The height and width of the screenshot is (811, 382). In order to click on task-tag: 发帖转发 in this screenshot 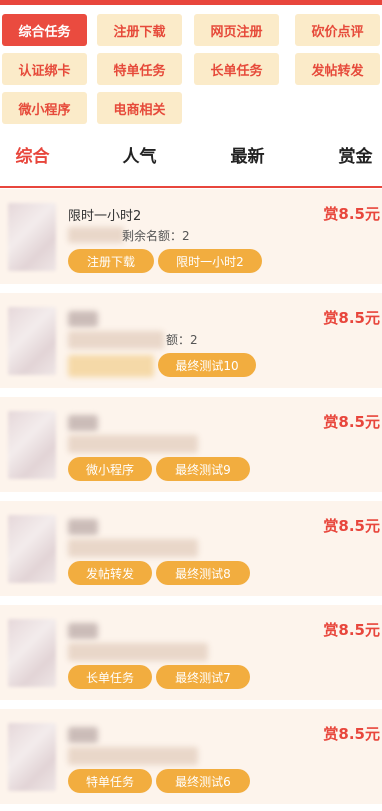, I will do `click(110, 573)`.